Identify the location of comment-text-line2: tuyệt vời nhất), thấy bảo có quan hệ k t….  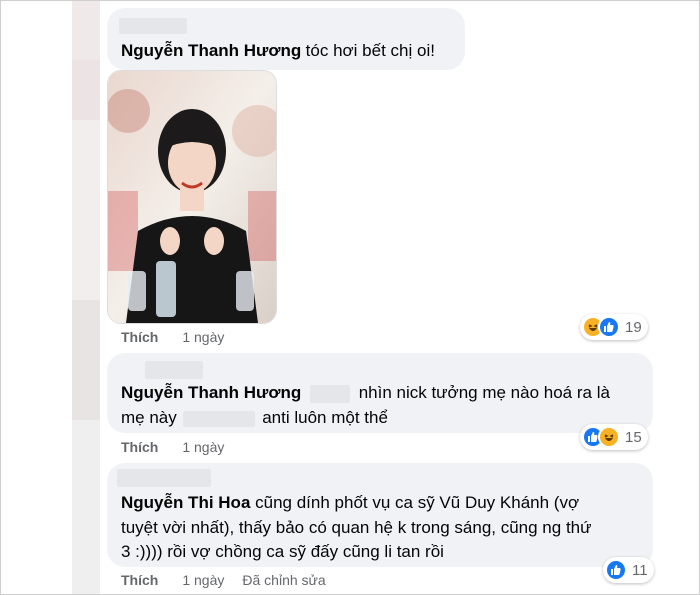
(356, 527).